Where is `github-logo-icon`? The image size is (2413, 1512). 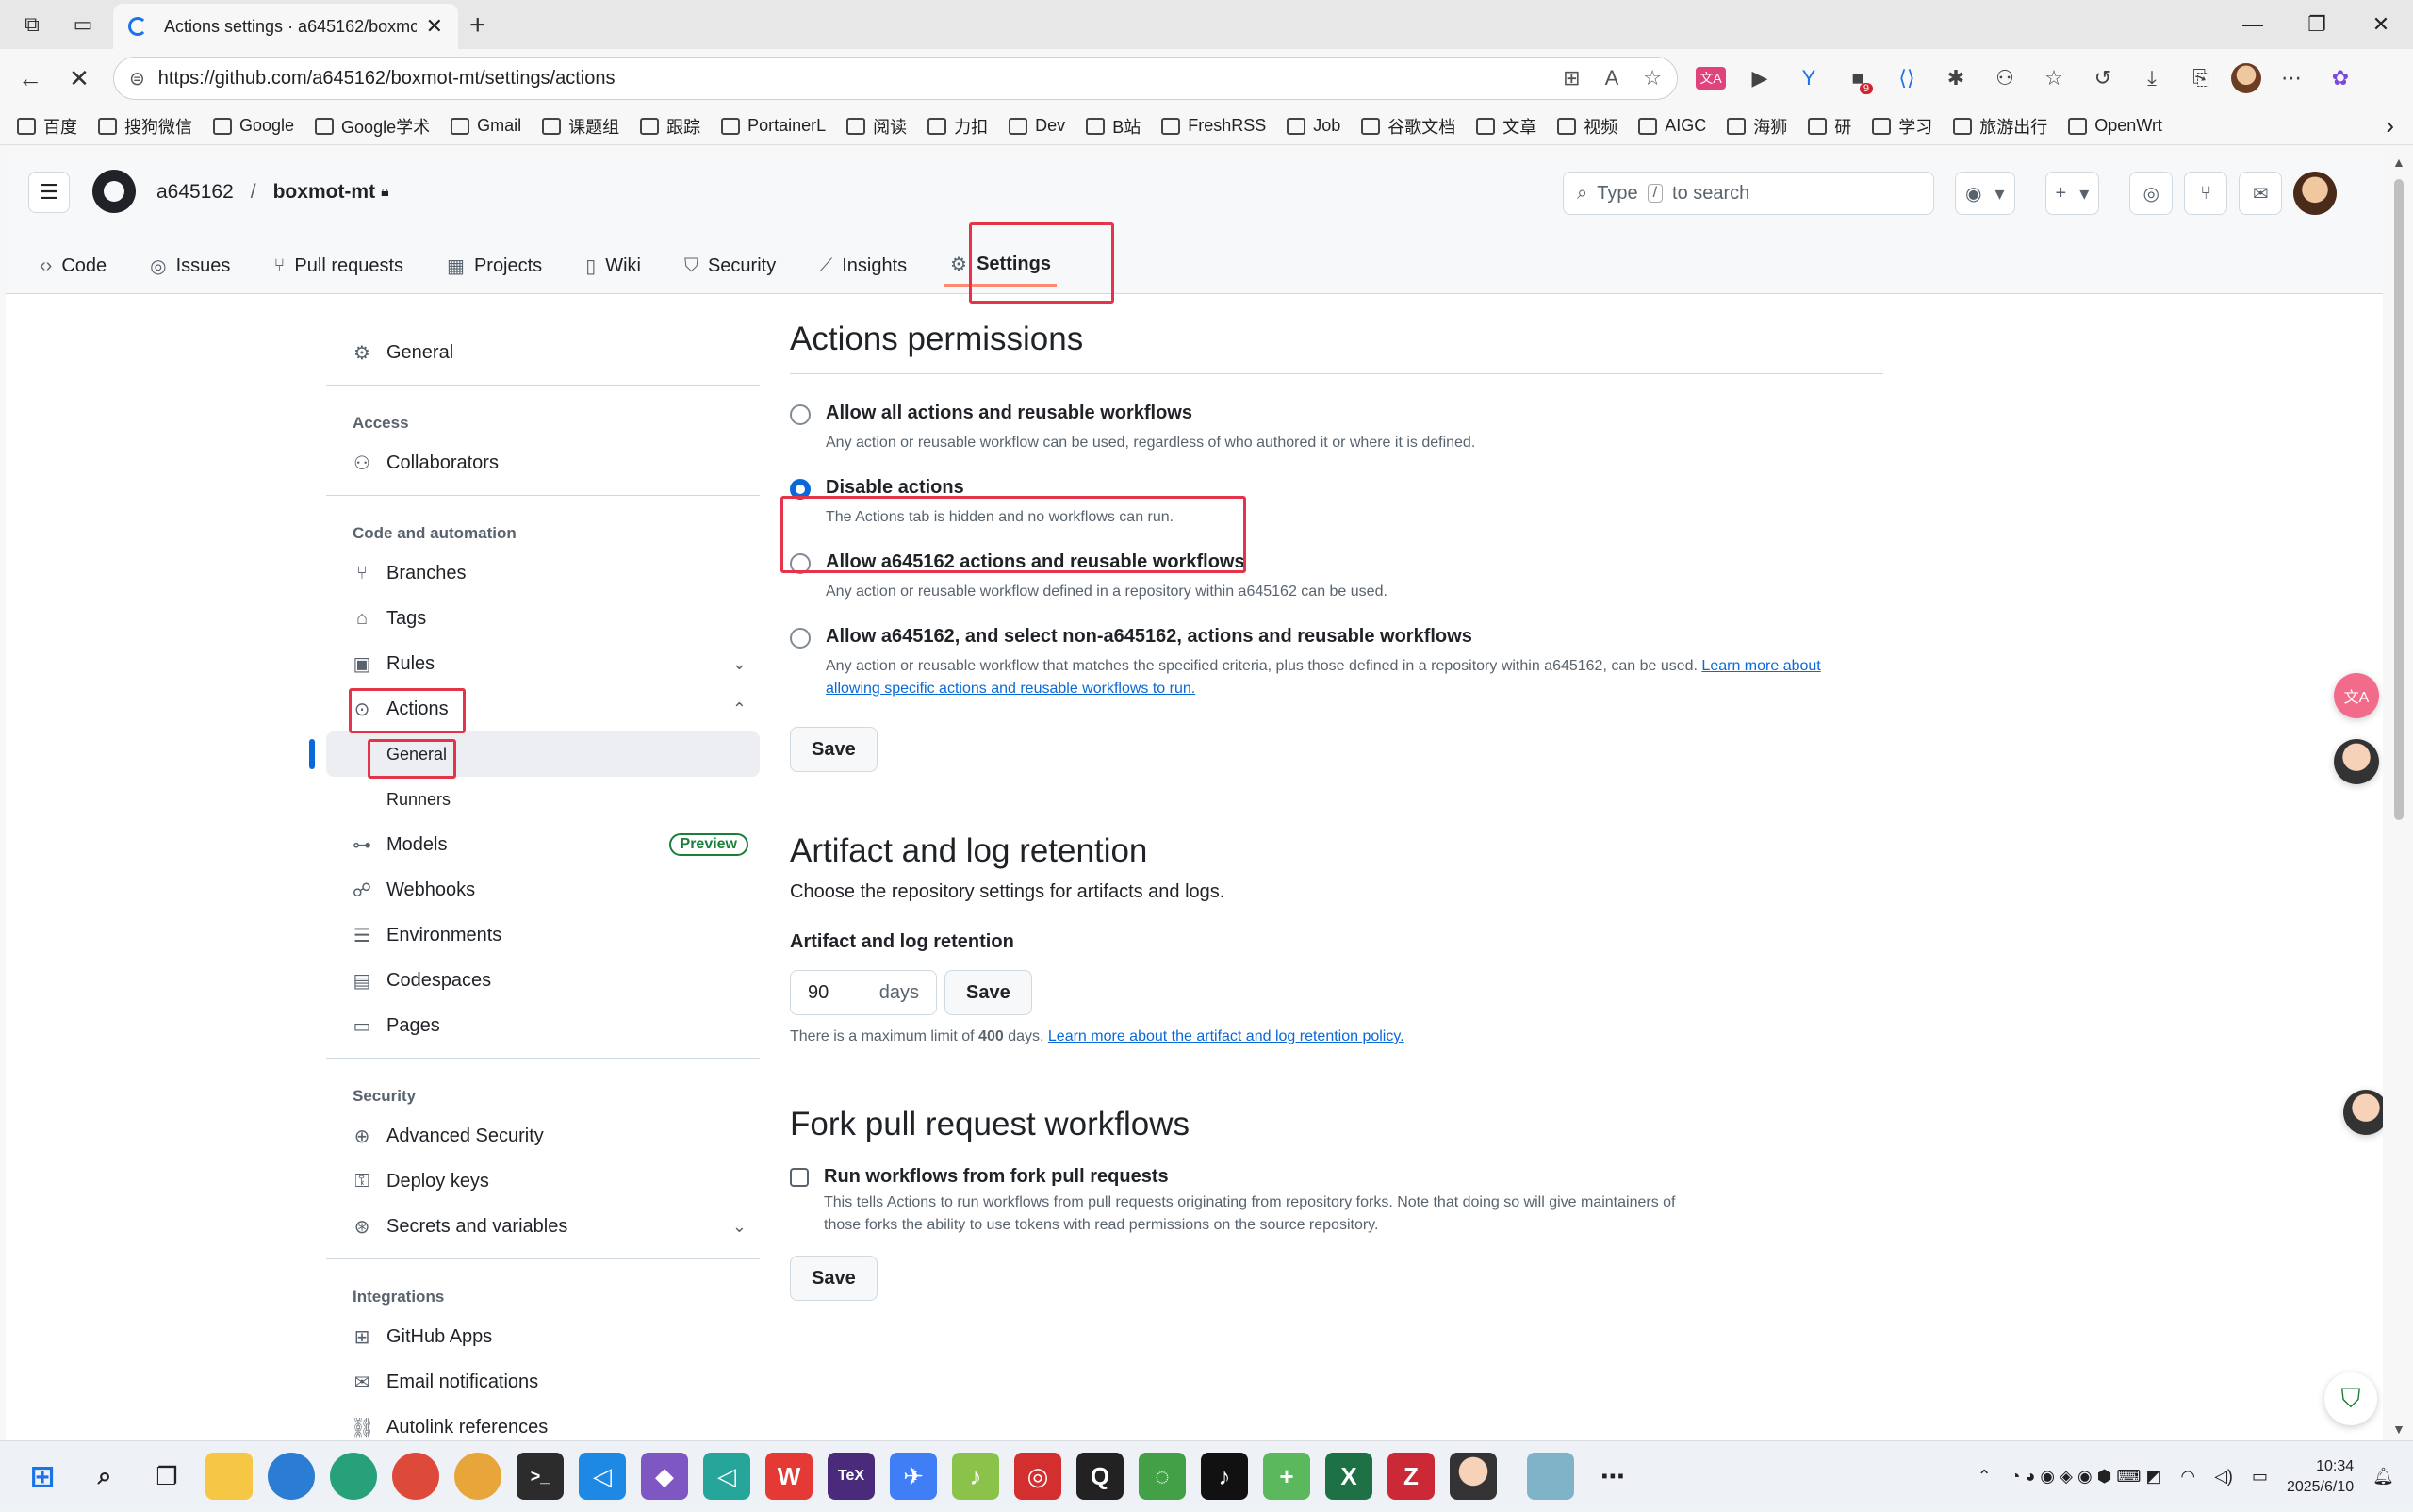 github-logo-icon is located at coordinates (114, 191).